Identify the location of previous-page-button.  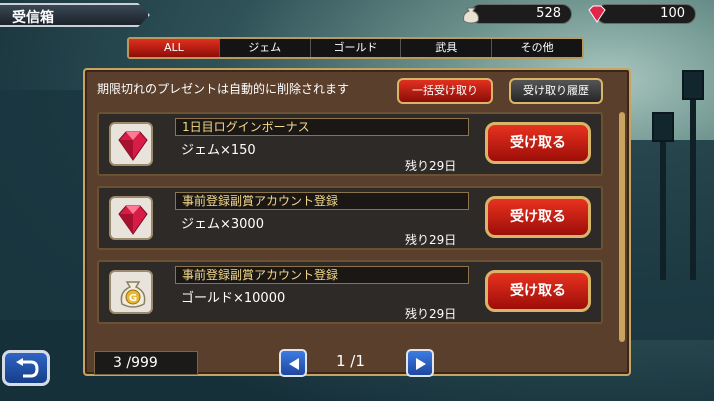
(293, 363).